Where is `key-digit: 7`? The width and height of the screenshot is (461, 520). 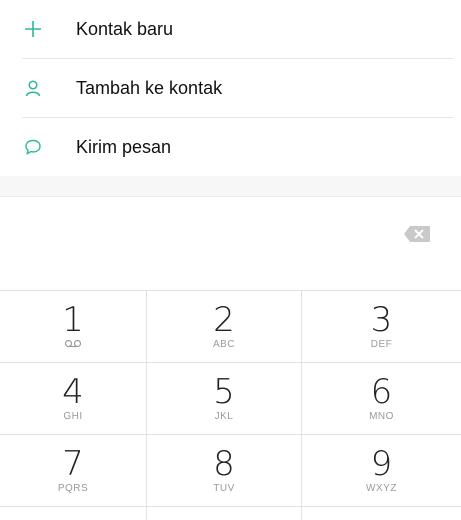 key-digit: 7 is located at coordinates (73, 464).